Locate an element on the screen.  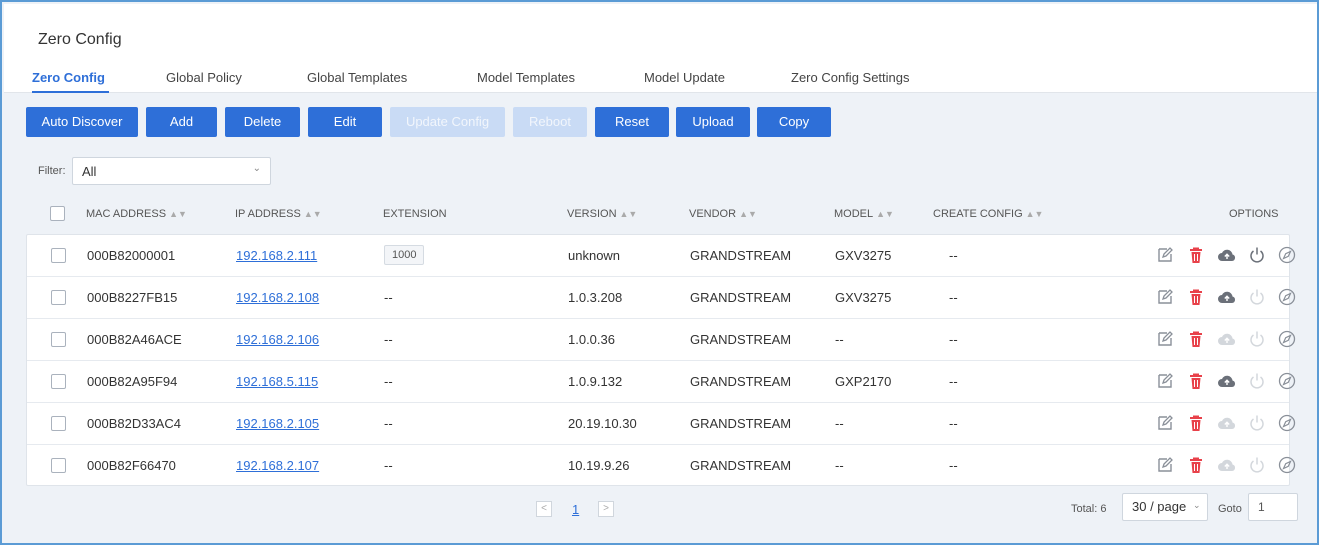
next-page-button: > is located at coordinates (606, 509).